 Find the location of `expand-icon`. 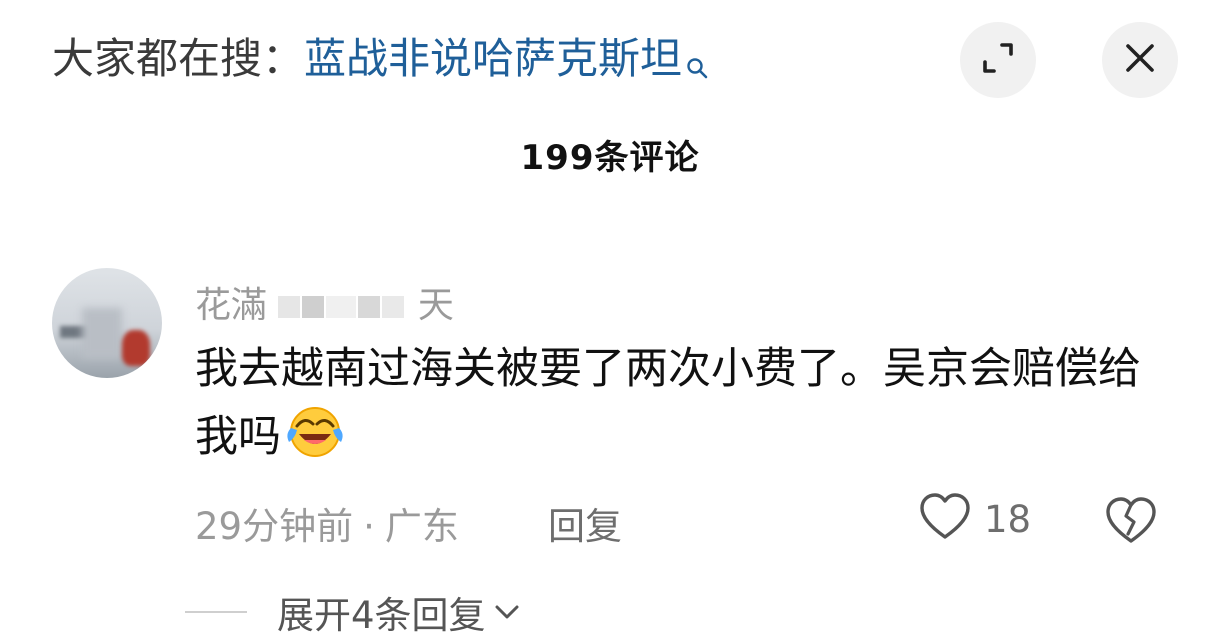

expand-icon is located at coordinates (998, 60).